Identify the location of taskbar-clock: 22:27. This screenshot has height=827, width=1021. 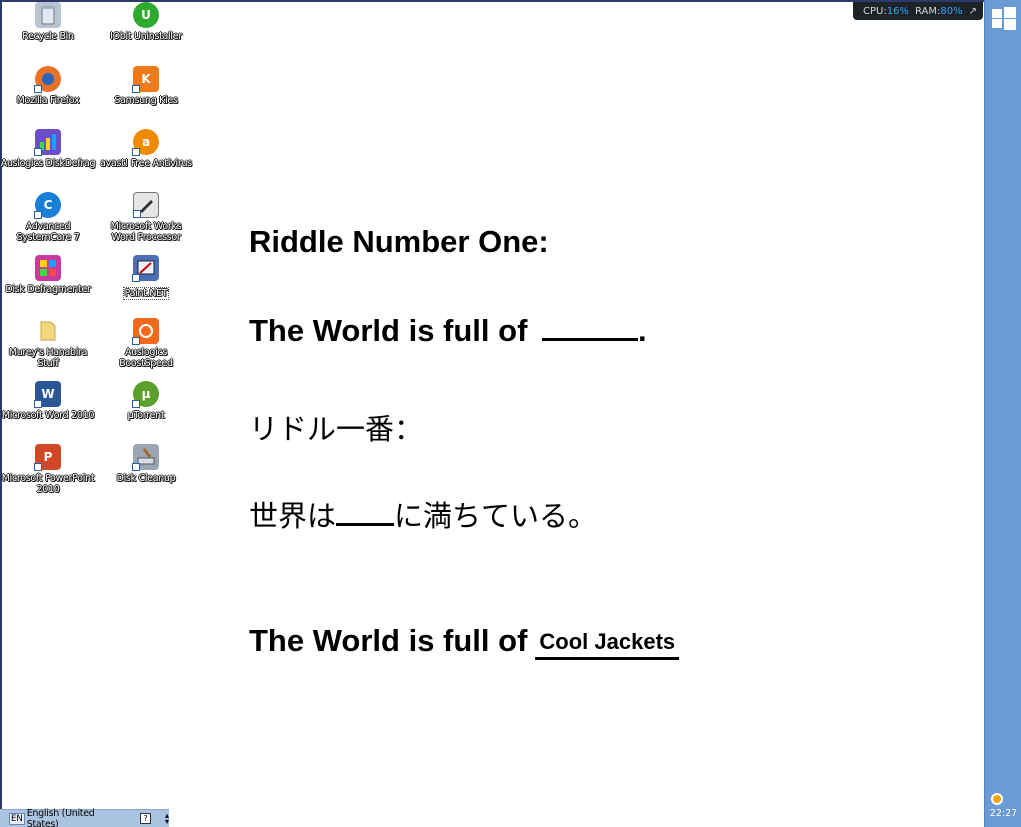
(1003, 813).